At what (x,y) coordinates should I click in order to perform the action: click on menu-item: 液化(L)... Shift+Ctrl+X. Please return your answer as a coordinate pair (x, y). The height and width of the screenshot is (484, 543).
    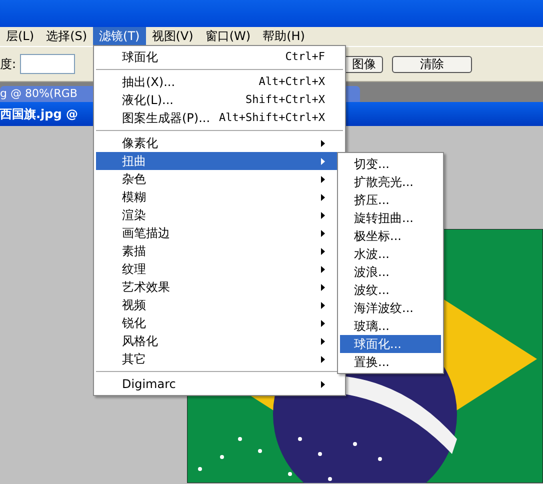
    Looking at the image, I should click on (219, 100).